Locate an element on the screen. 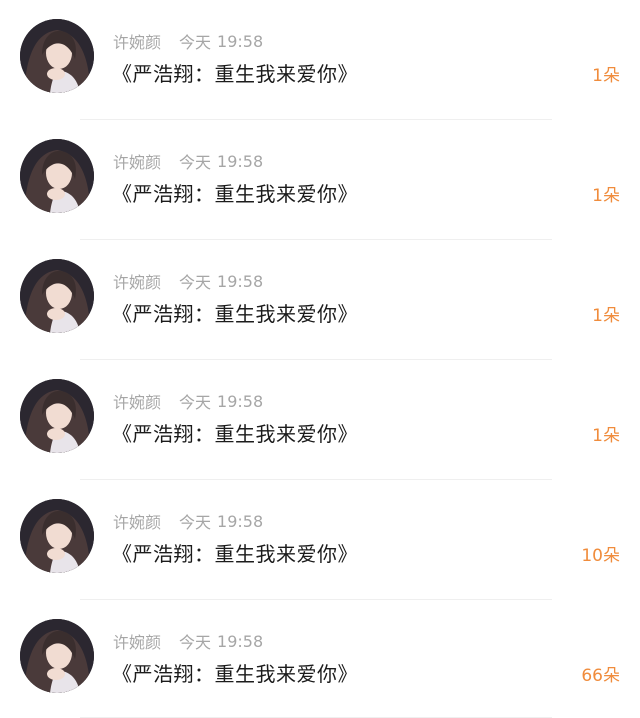  flower-count: 66朵 is located at coordinates (600, 676).